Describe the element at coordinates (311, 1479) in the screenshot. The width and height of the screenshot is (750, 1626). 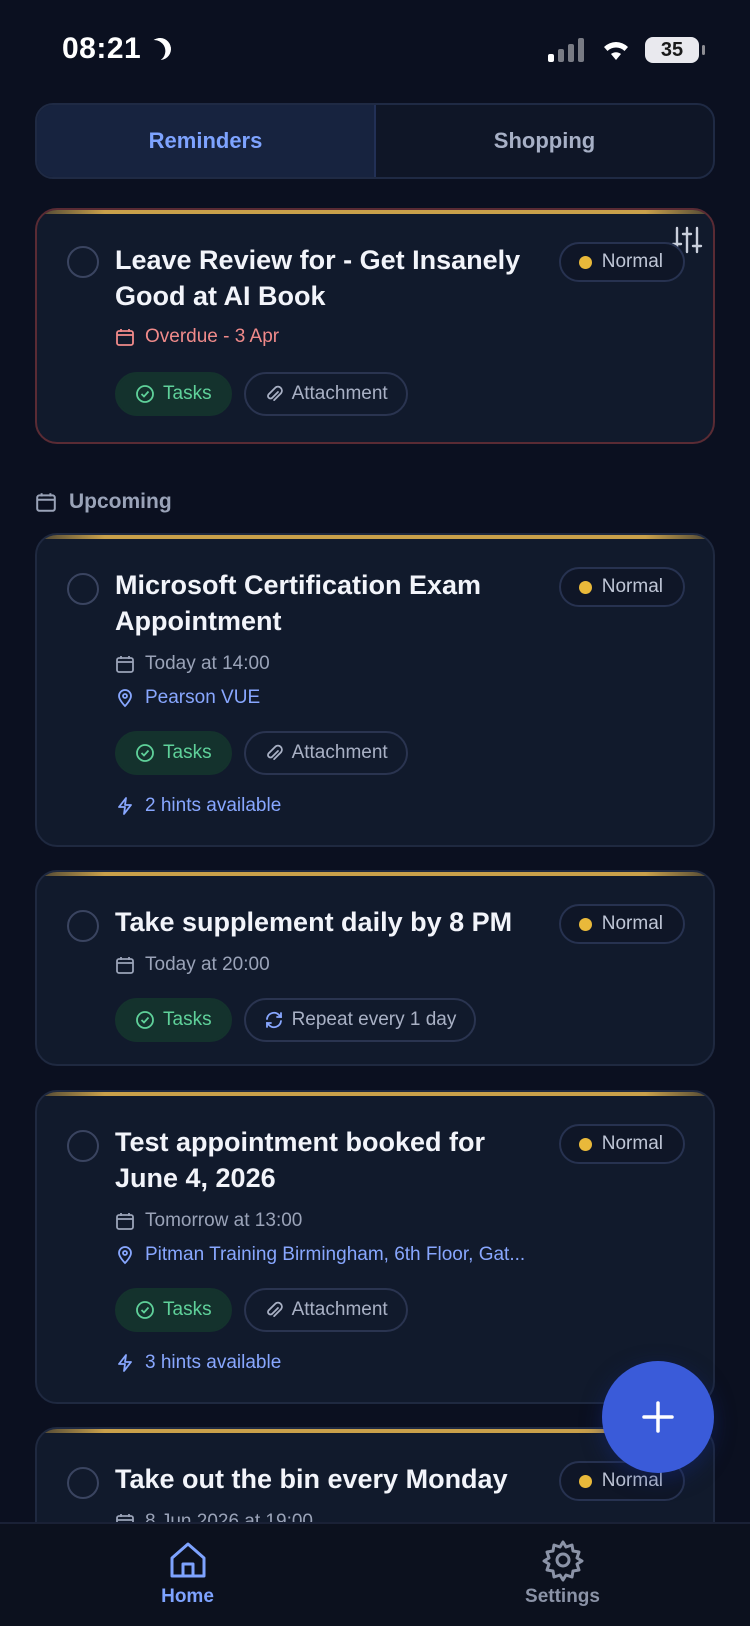
I see `reminder-title: Take out the bin every Monday` at that location.